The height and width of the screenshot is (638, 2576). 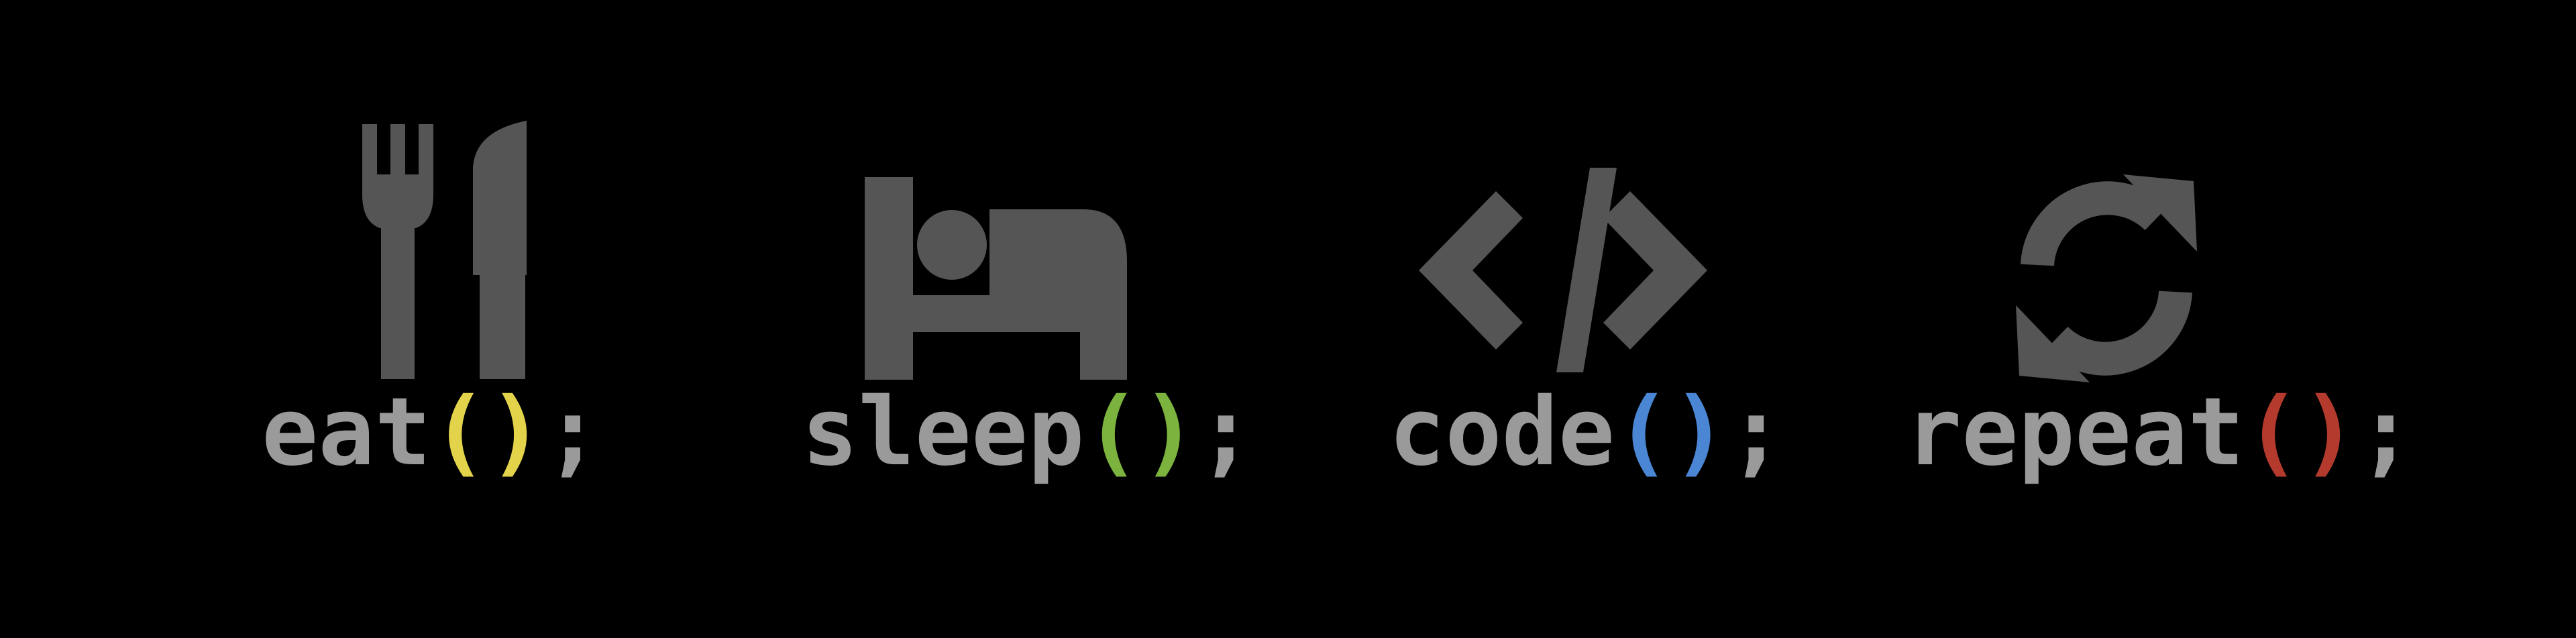 What do you see at coordinates (2075, 433) in the screenshot?
I see `function-name: repeat` at bounding box center [2075, 433].